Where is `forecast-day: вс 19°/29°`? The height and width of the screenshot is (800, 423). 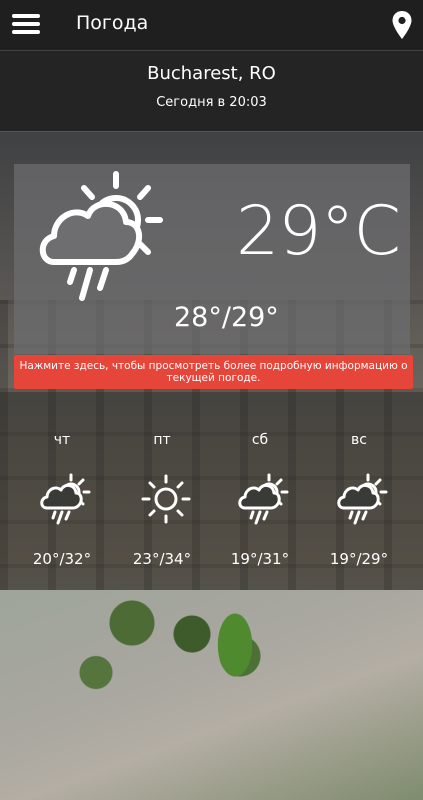
forecast-day: вс 19°/29° is located at coordinates (359, 491).